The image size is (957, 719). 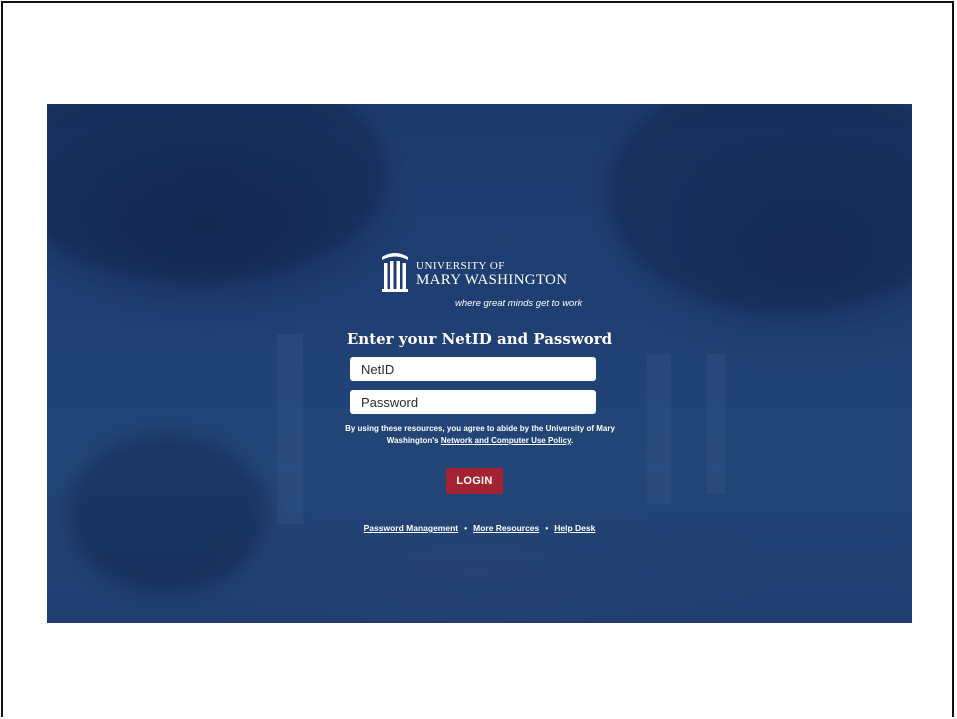 I want to click on help-desk-link: Help Desk, so click(x=574, y=528).